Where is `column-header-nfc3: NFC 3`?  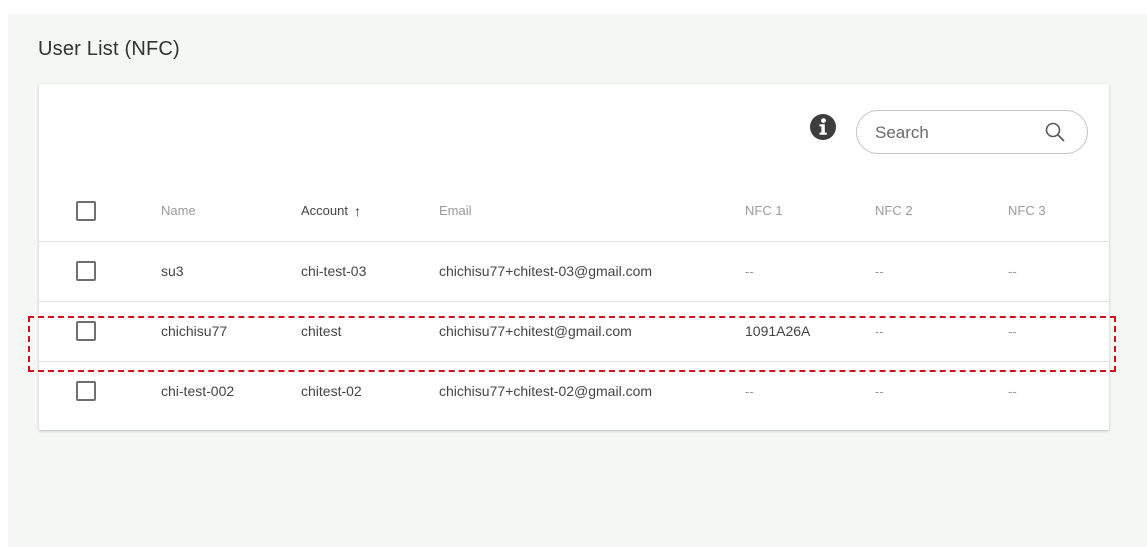
column-header-nfc3: NFC 3 is located at coordinates (1058, 211).